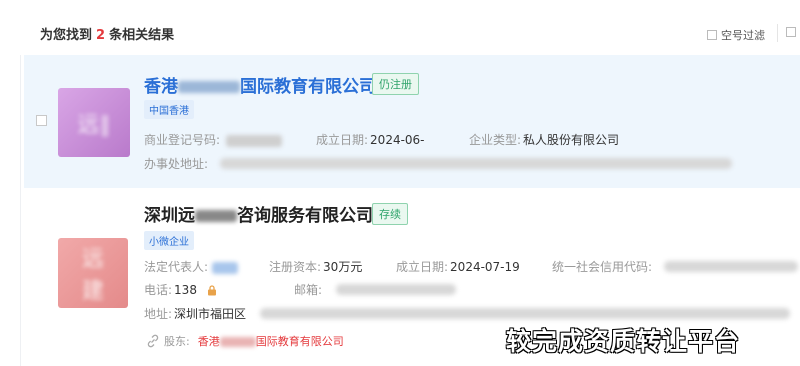 This screenshot has width=800, height=366. What do you see at coordinates (169, 240) in the screenshot?
I see `size-tag-2: 小微企业` at bounding box center [169, 240].